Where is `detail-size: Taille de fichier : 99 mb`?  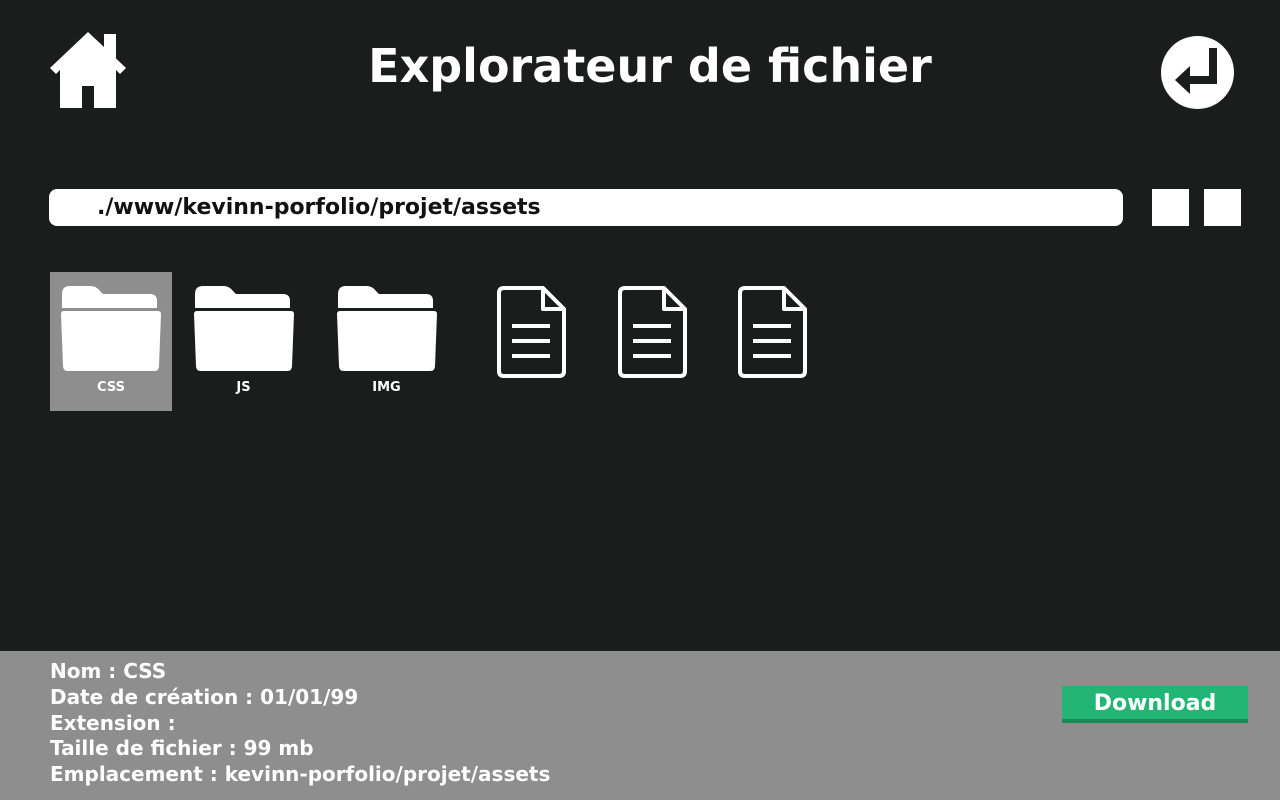 detail-size: Taille de fichier : 99 mb is located at coordinates (182, 748).